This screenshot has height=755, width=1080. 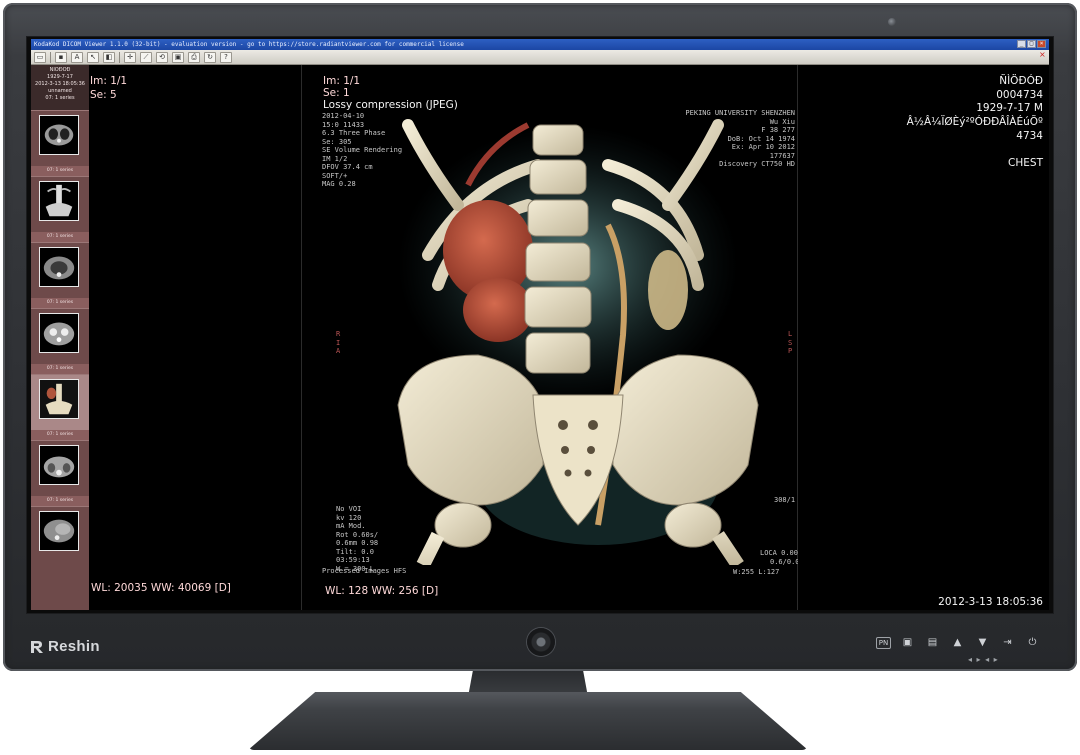 What do you see at coordinates (351, 526) in the screenshot?
I see `burned-in-line: mA Mod.` at bounding box center [351, 526].